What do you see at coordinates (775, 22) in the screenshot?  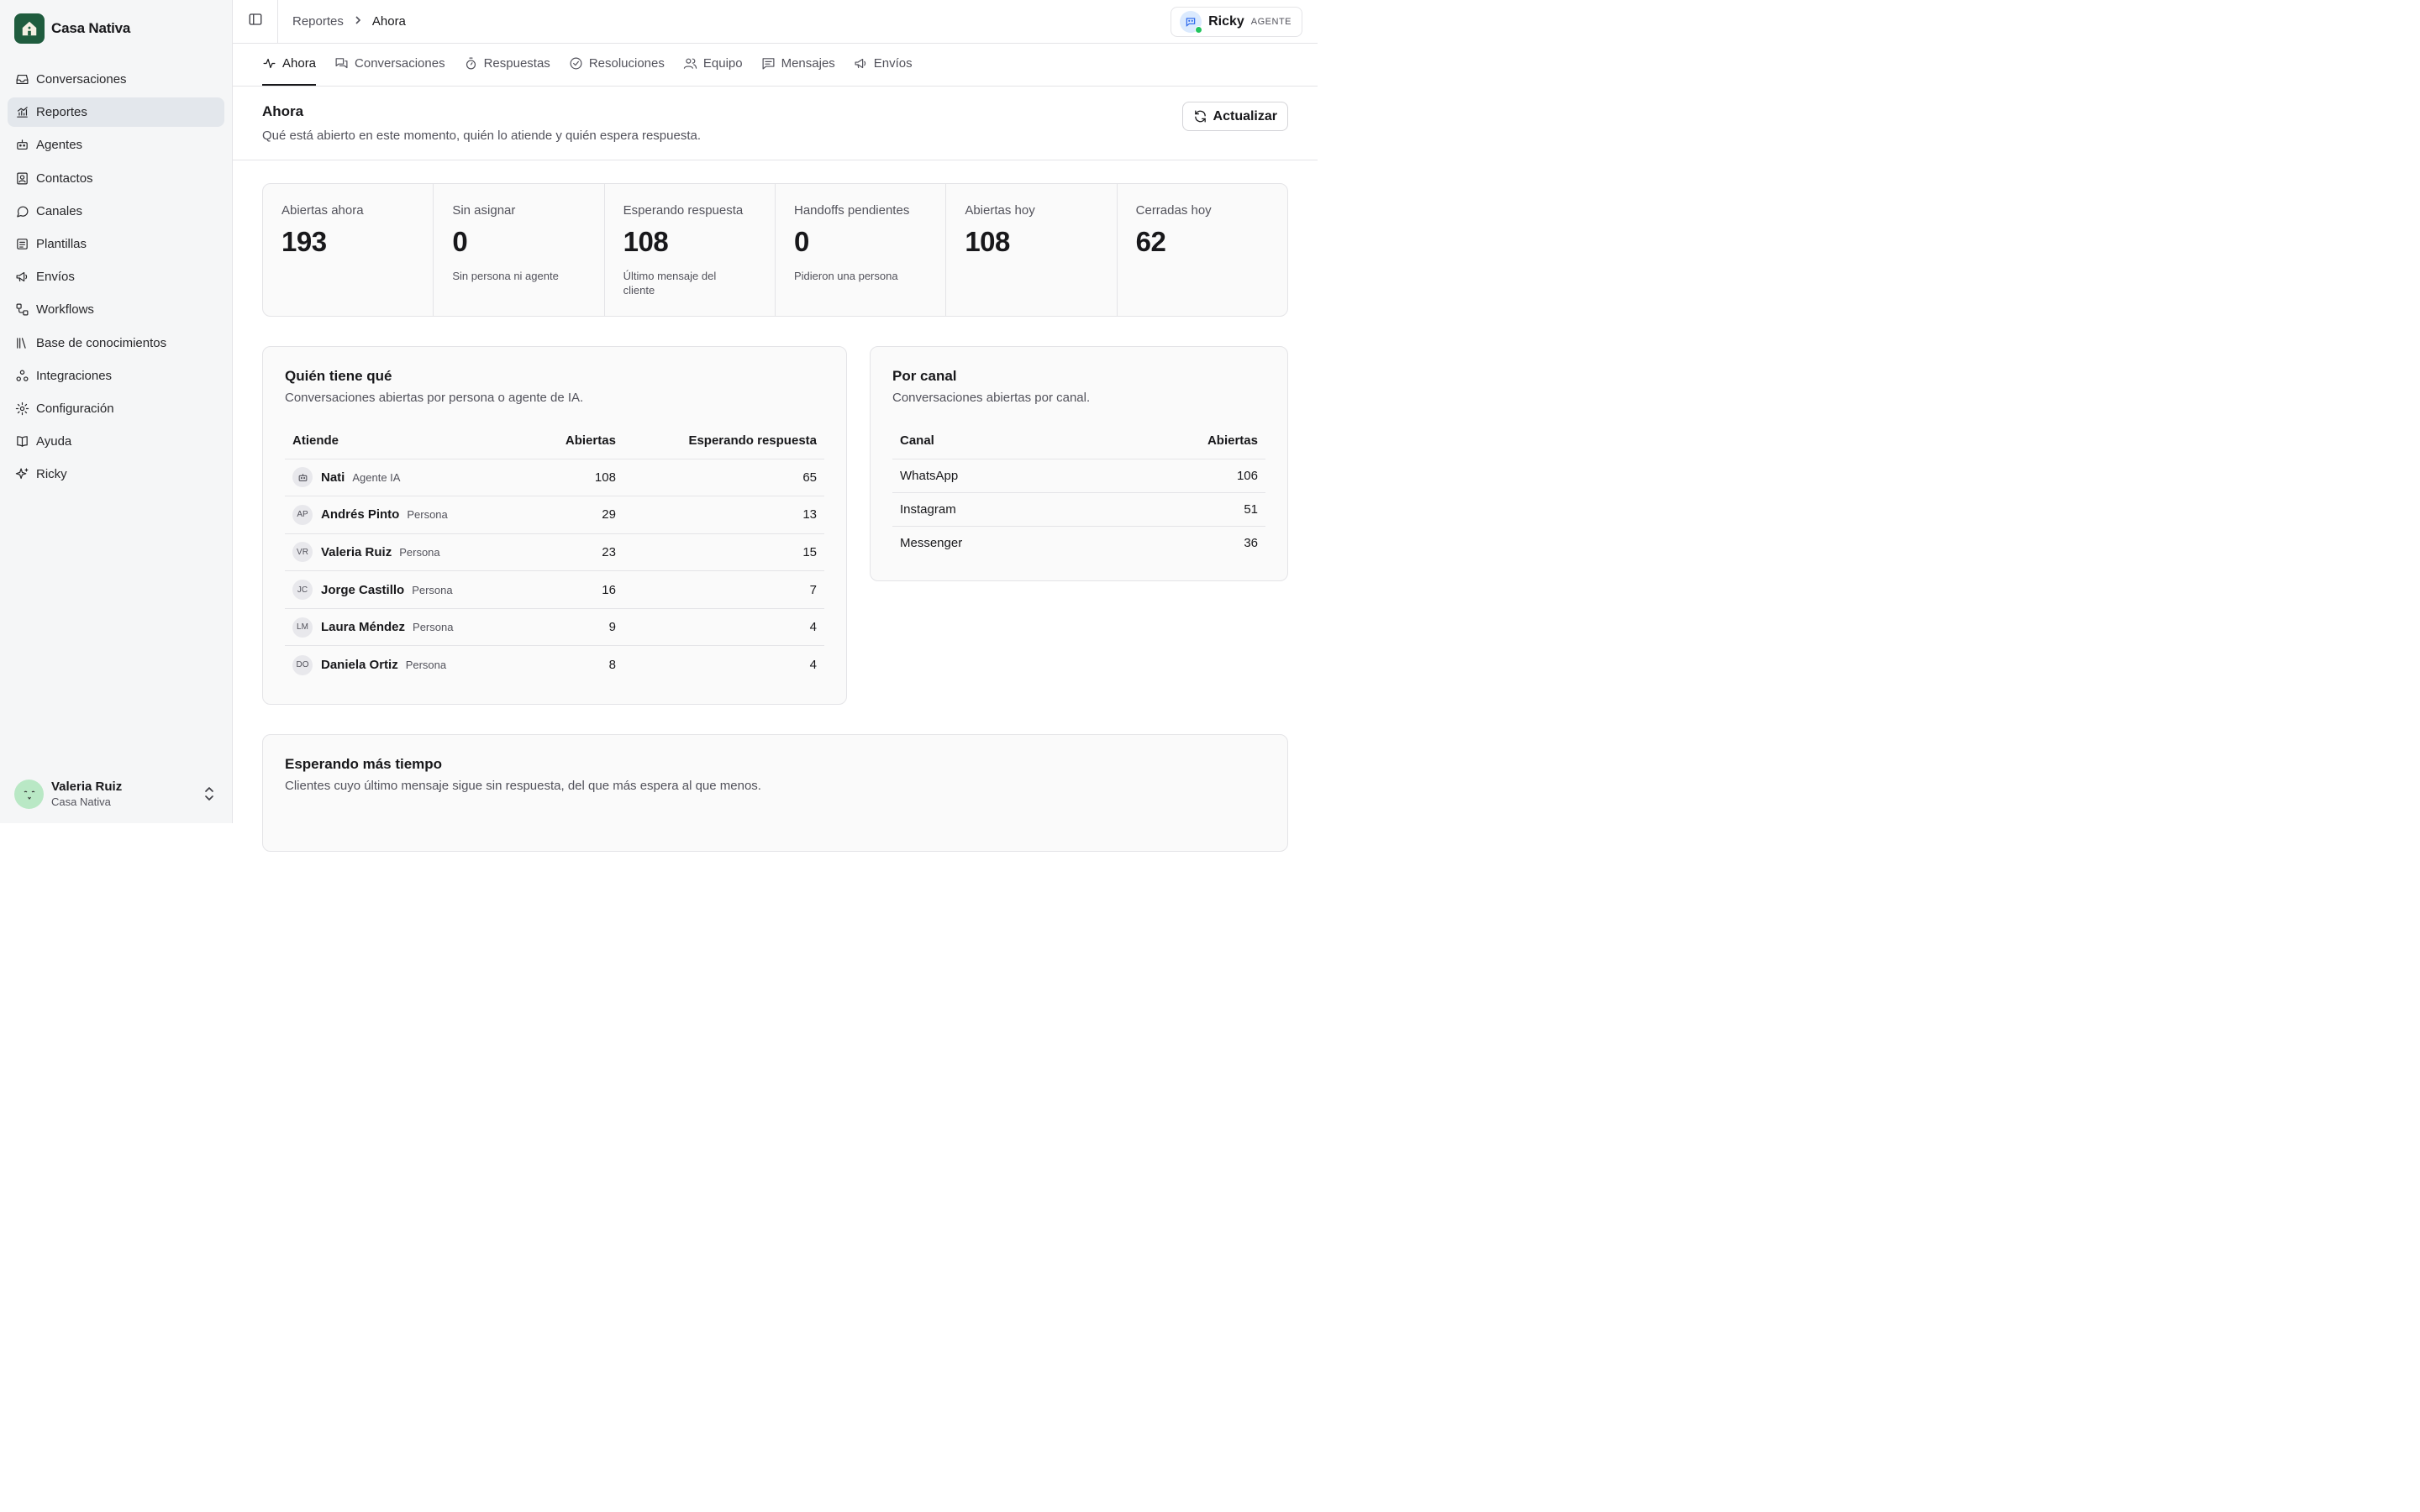 I see `topbar: Reportes Ahora Ricky AGENTE` at bounding box center [775, 22].